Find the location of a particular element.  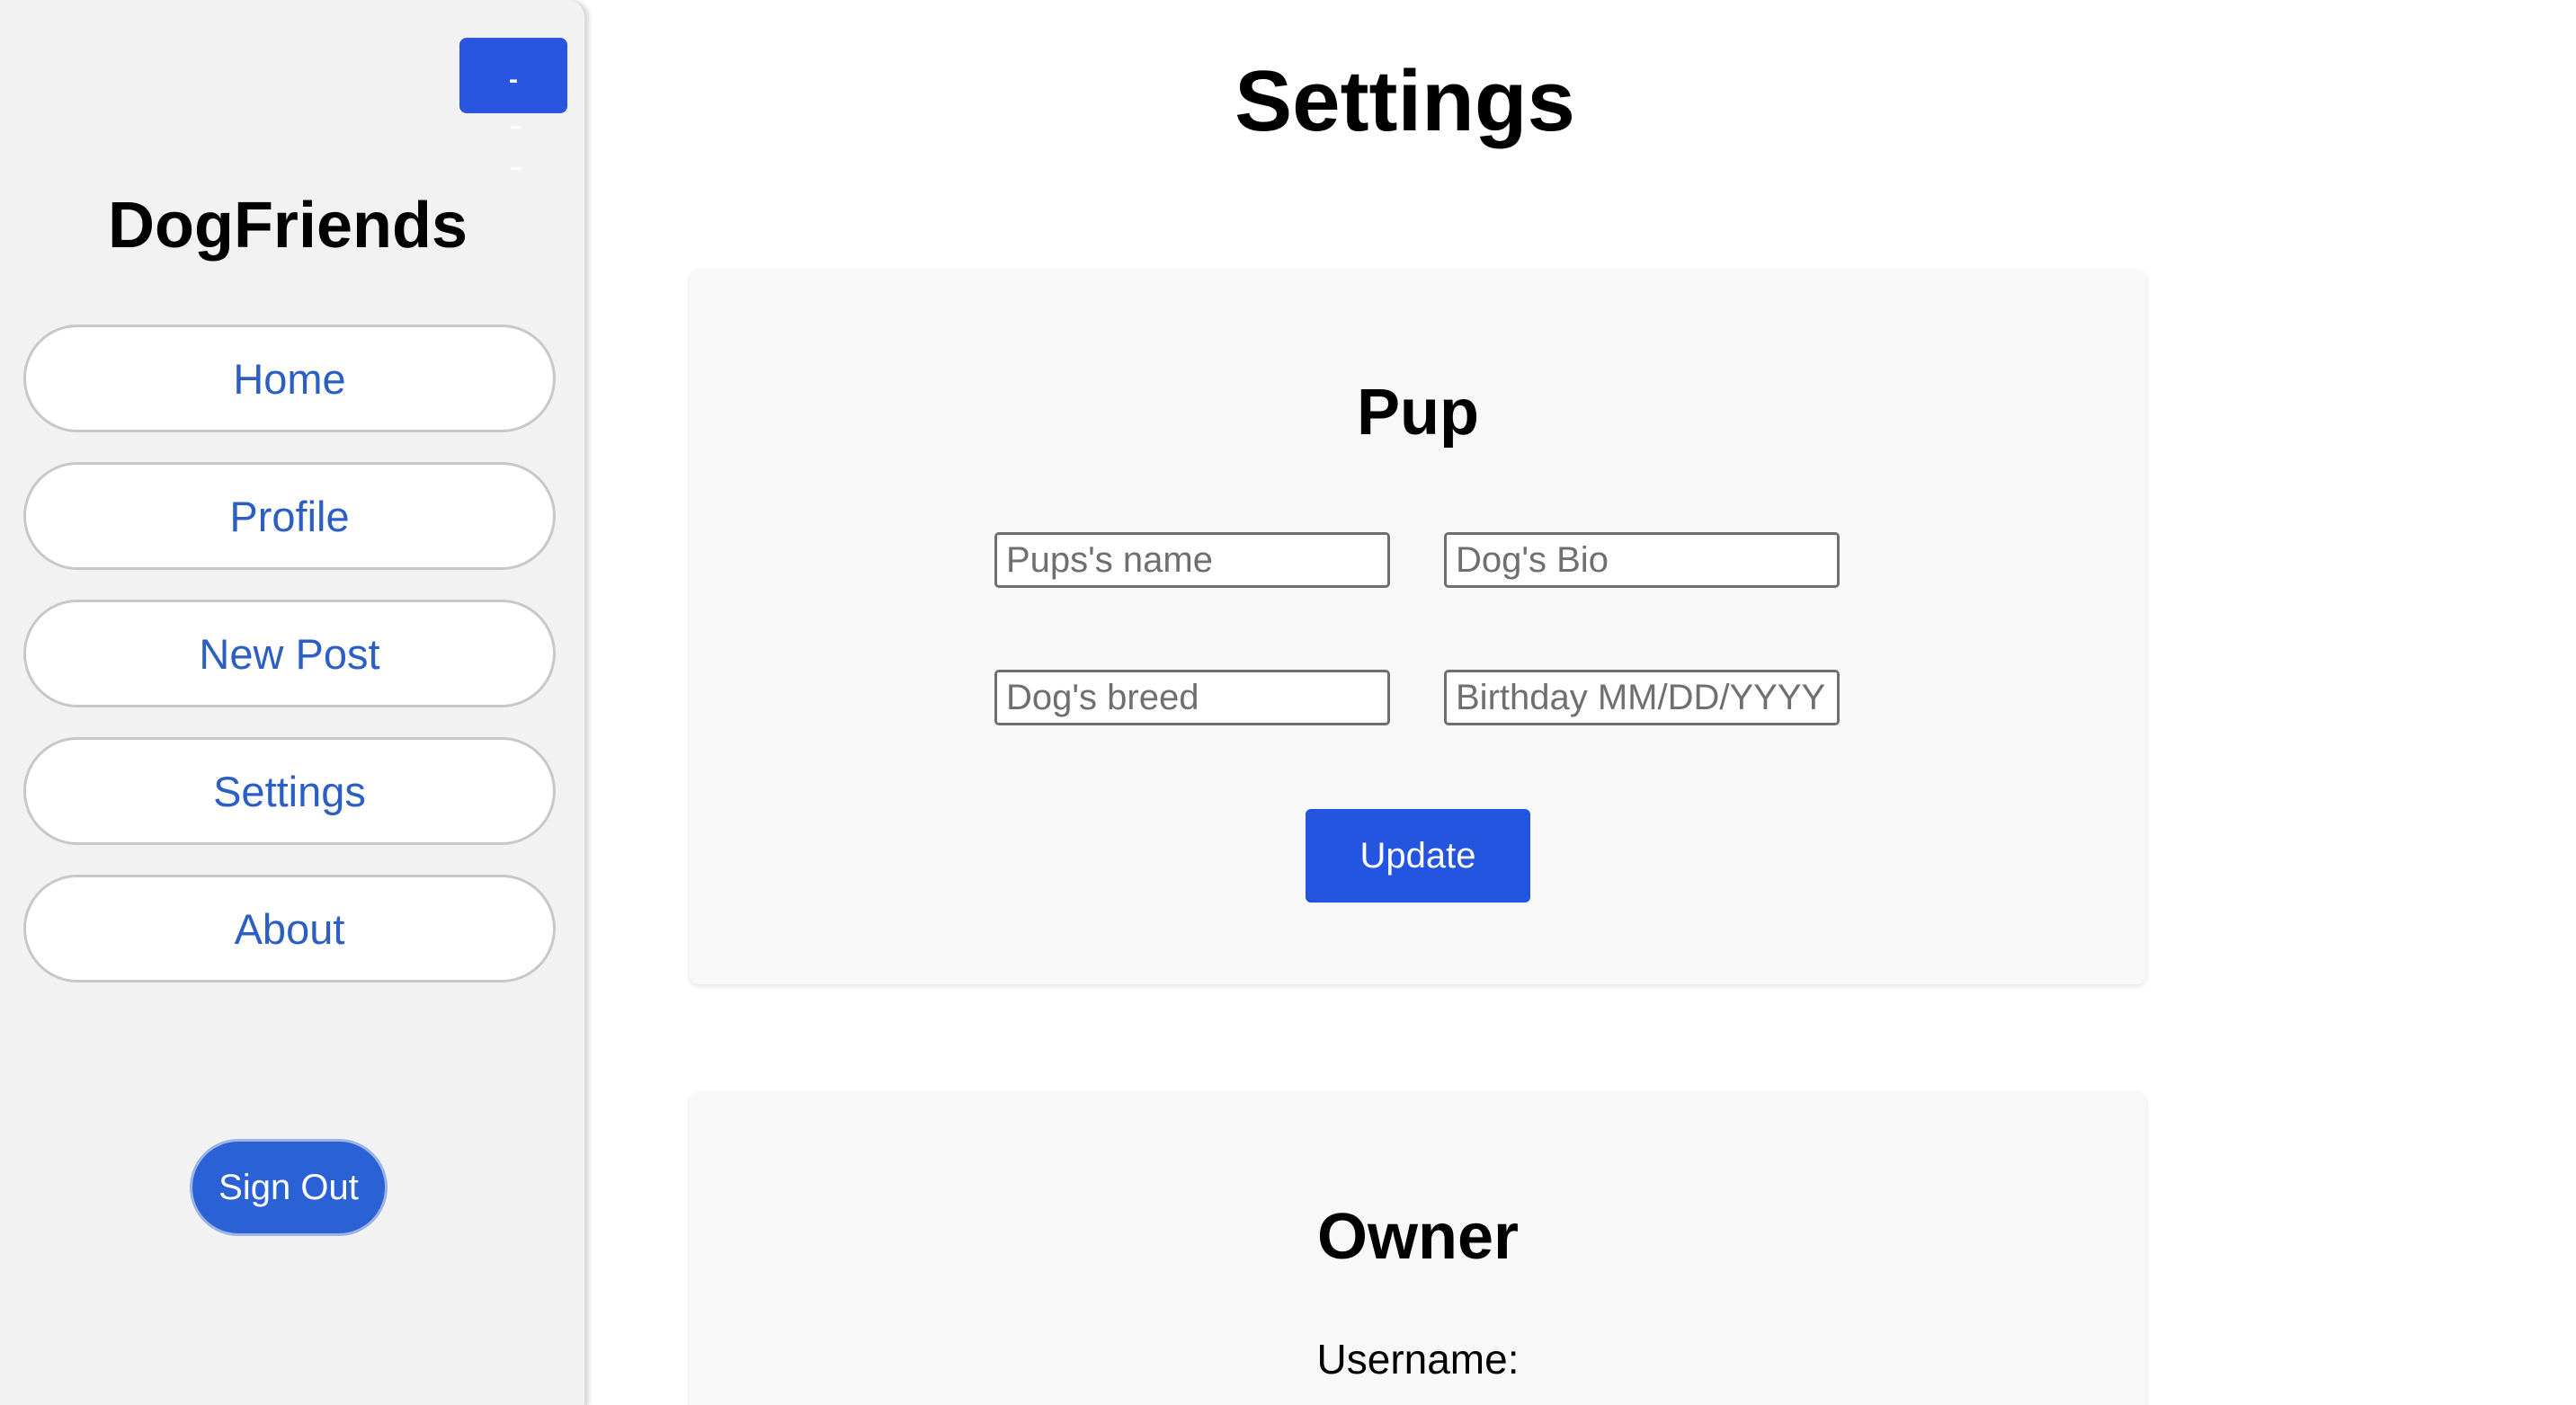

page-title: Settings is located at coordinates (1405, 101).